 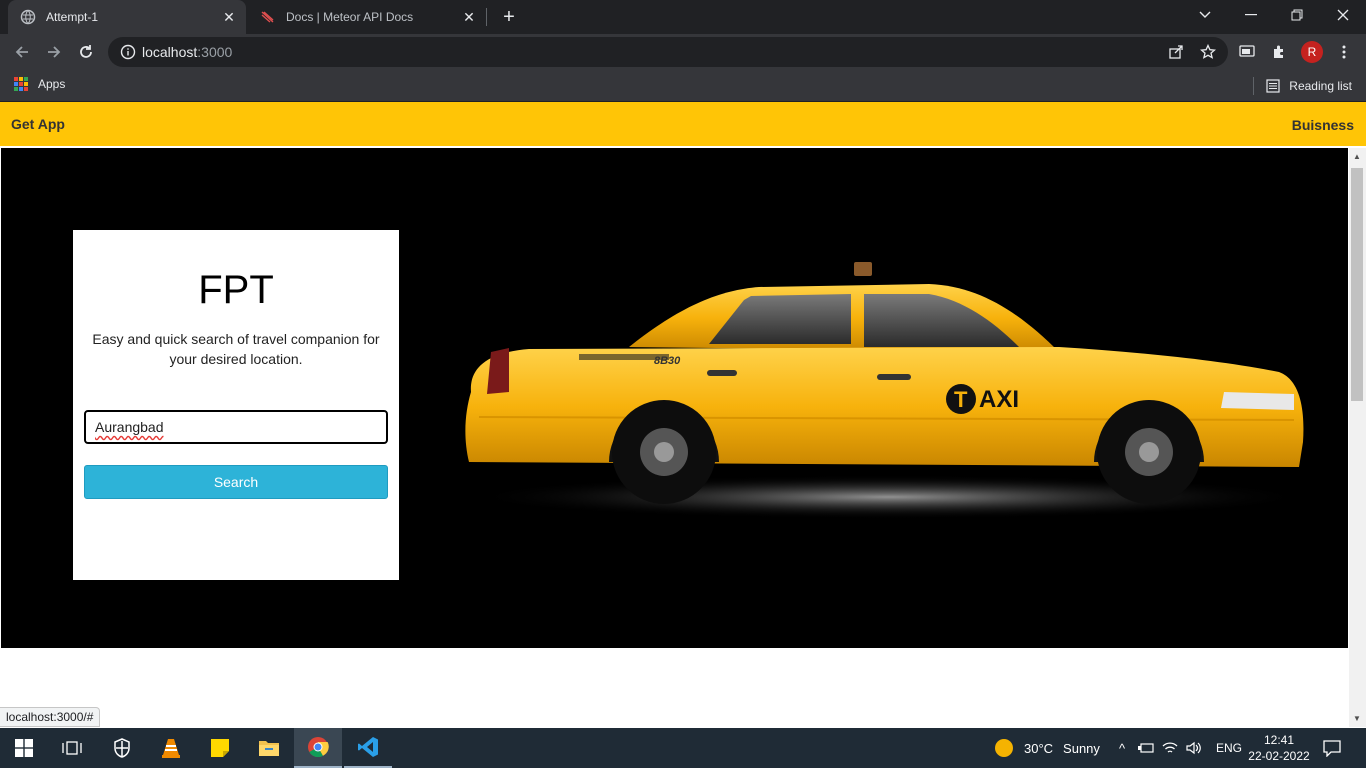 I want to click on meteor-icon, so click(x=268, y=17).